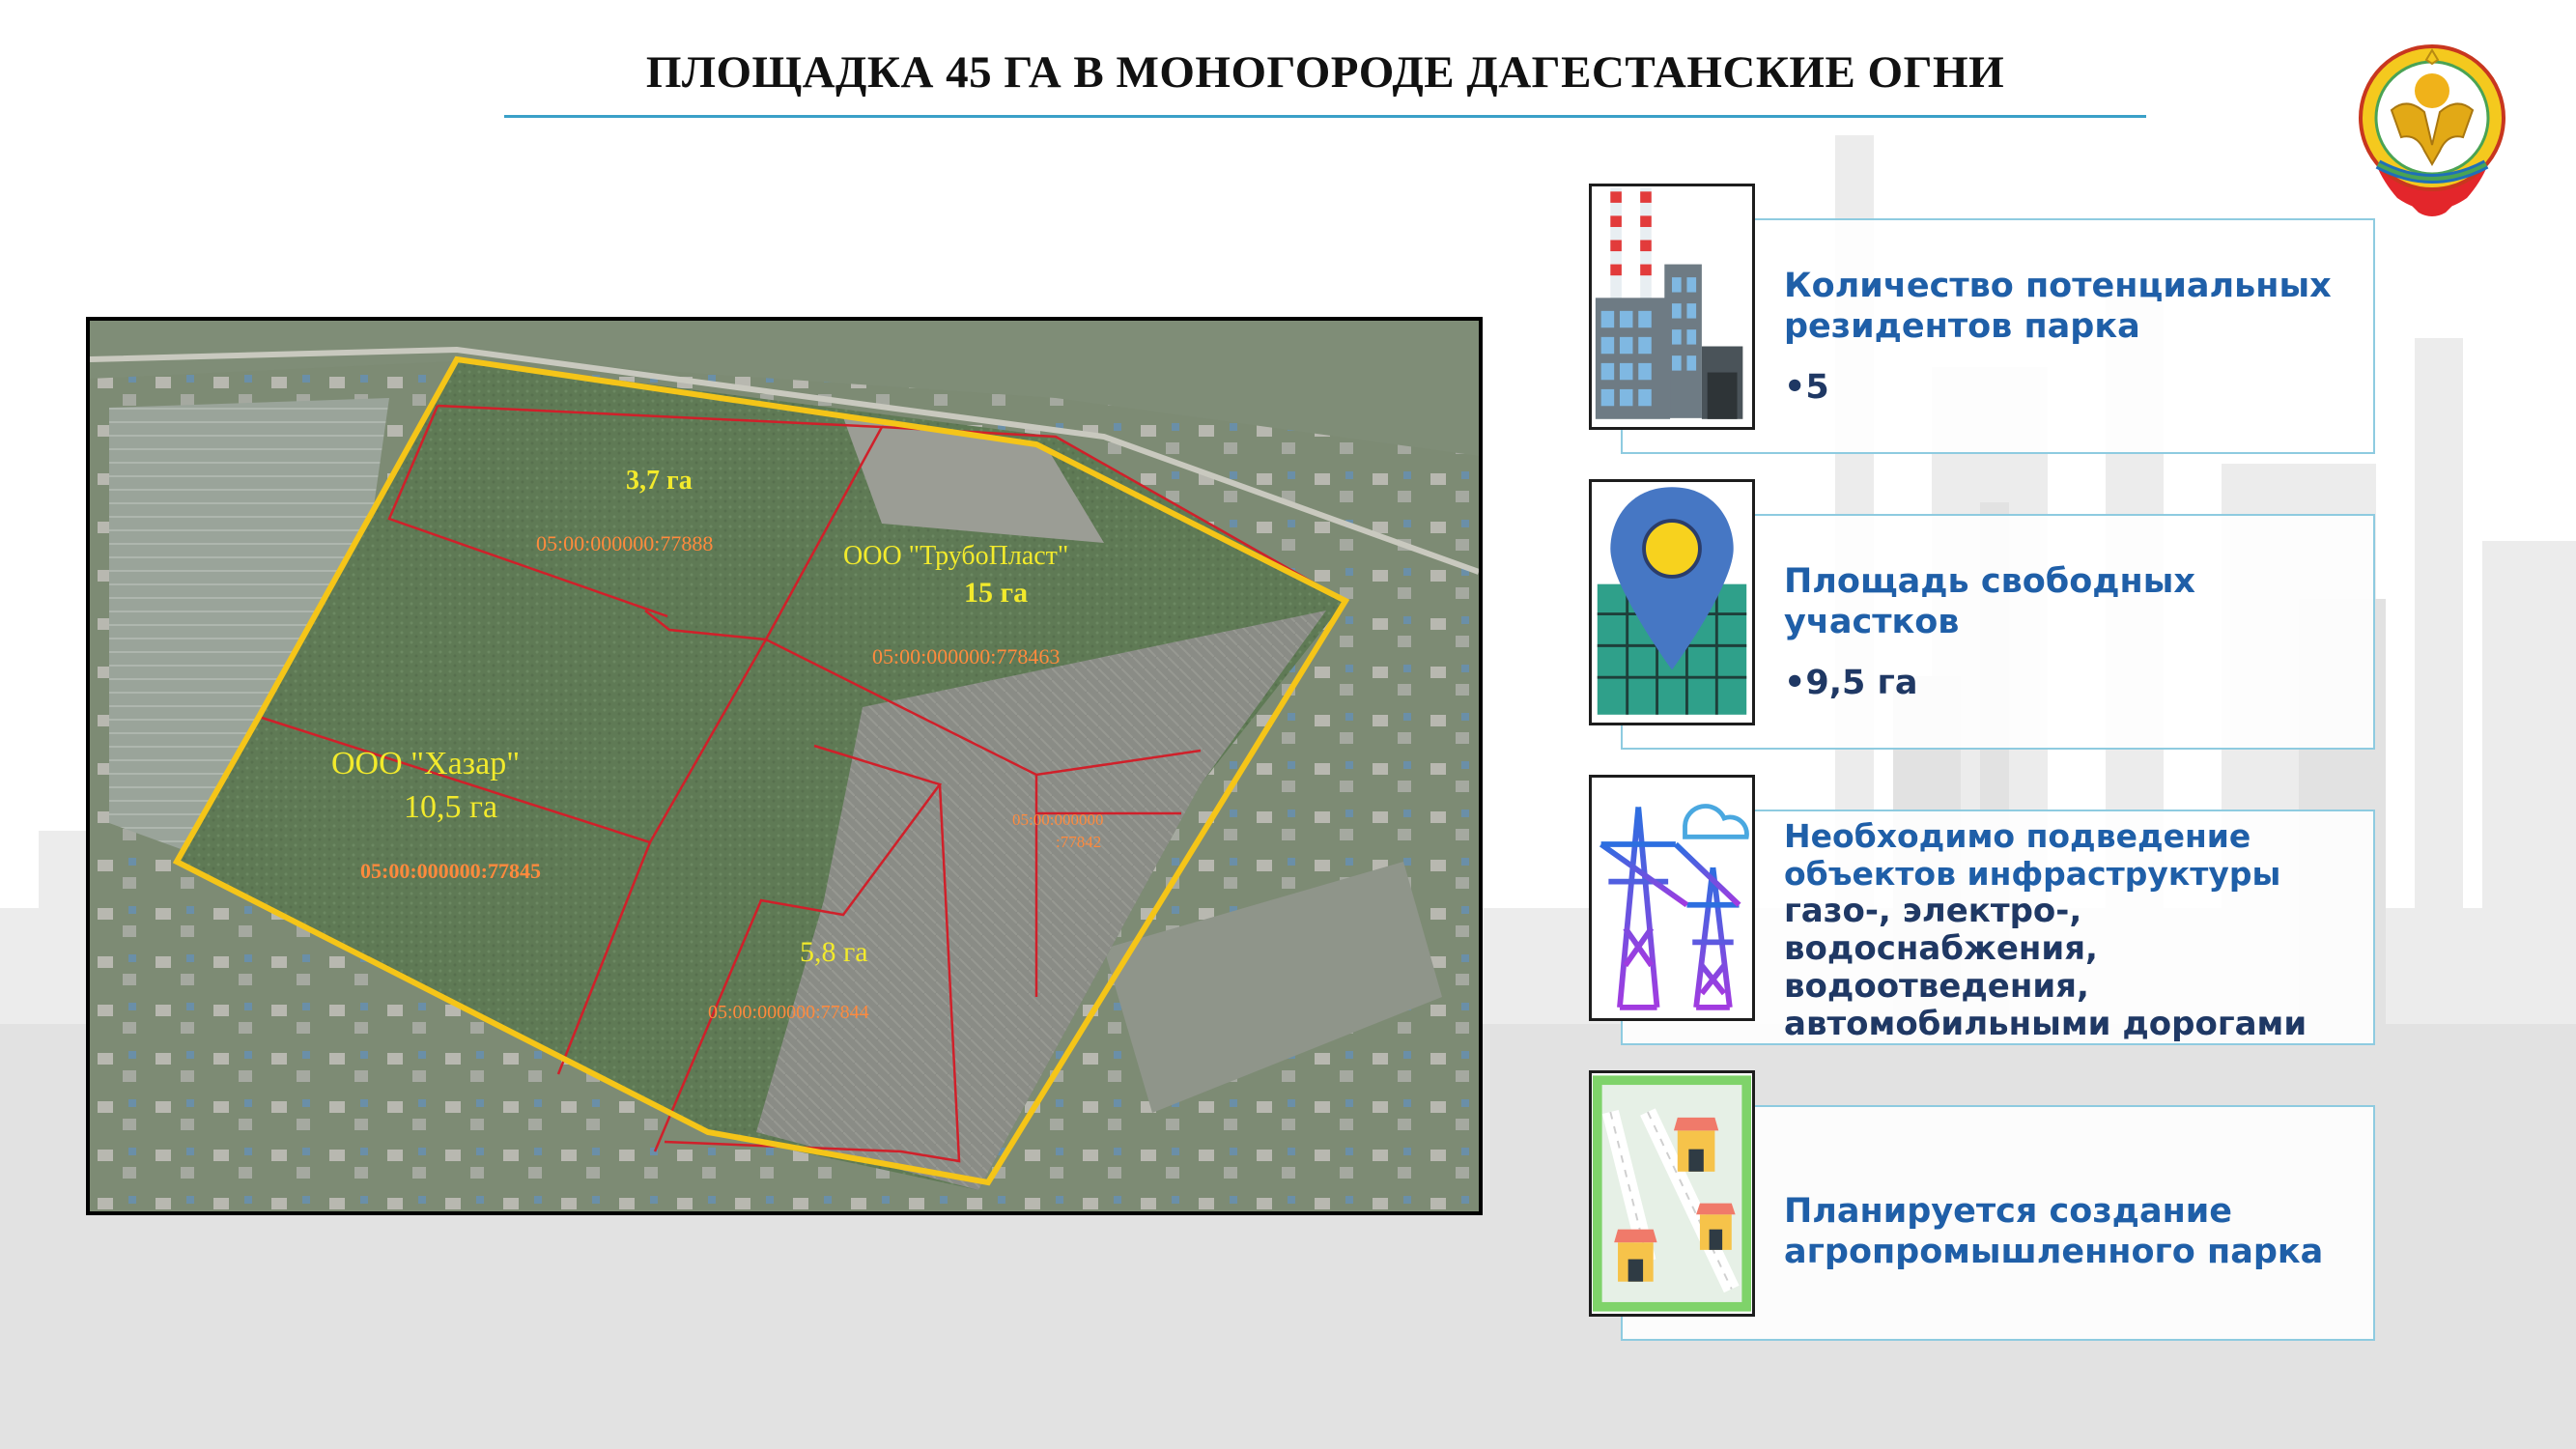 The height and width of the screenshot is (1449, 2576). What do you see at coordinates (997, 593) in the screenshot?
I see `plot-b-area: 15 га` at bounding box center [997, 593].